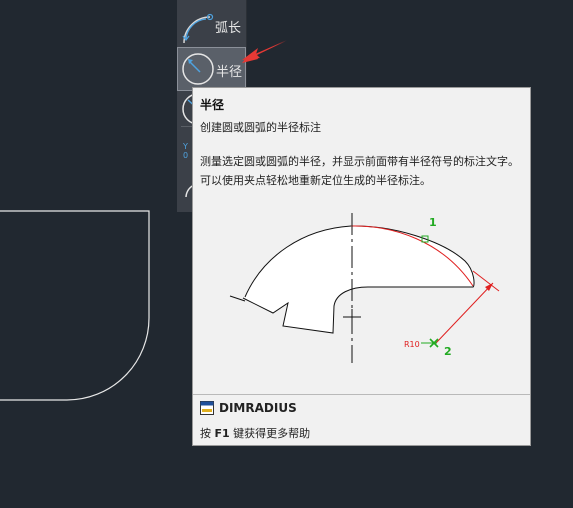 This screenshot has height=508, width=573. I want to click on ordinate-icon: Y 0, so click(185, 151).